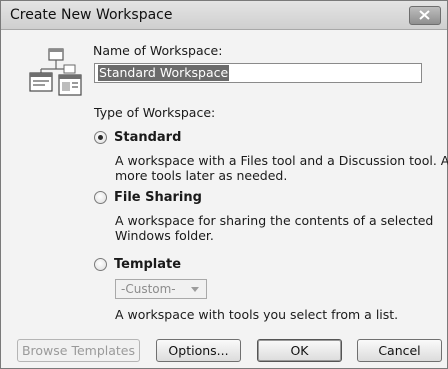 This screenshot has height=369, width=448. I want to click on close-icon, so click(424, 15).